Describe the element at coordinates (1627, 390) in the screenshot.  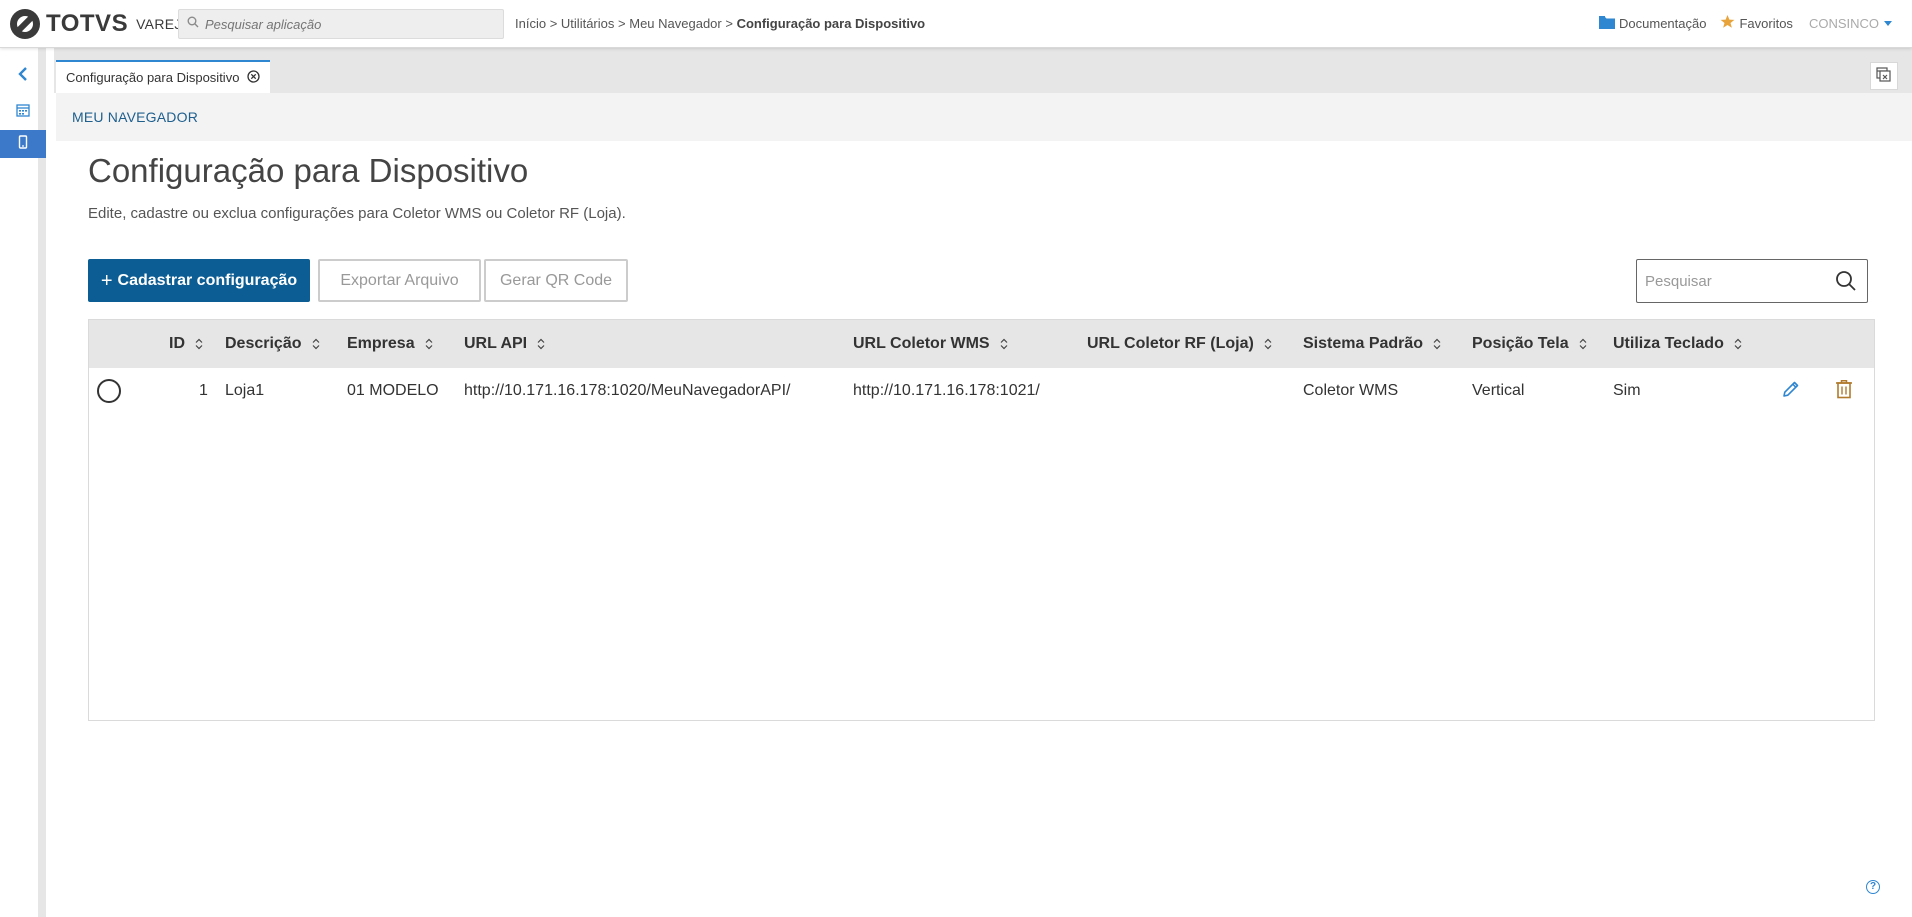
I see `cell-utiliza-teclado: Sim` at that location.